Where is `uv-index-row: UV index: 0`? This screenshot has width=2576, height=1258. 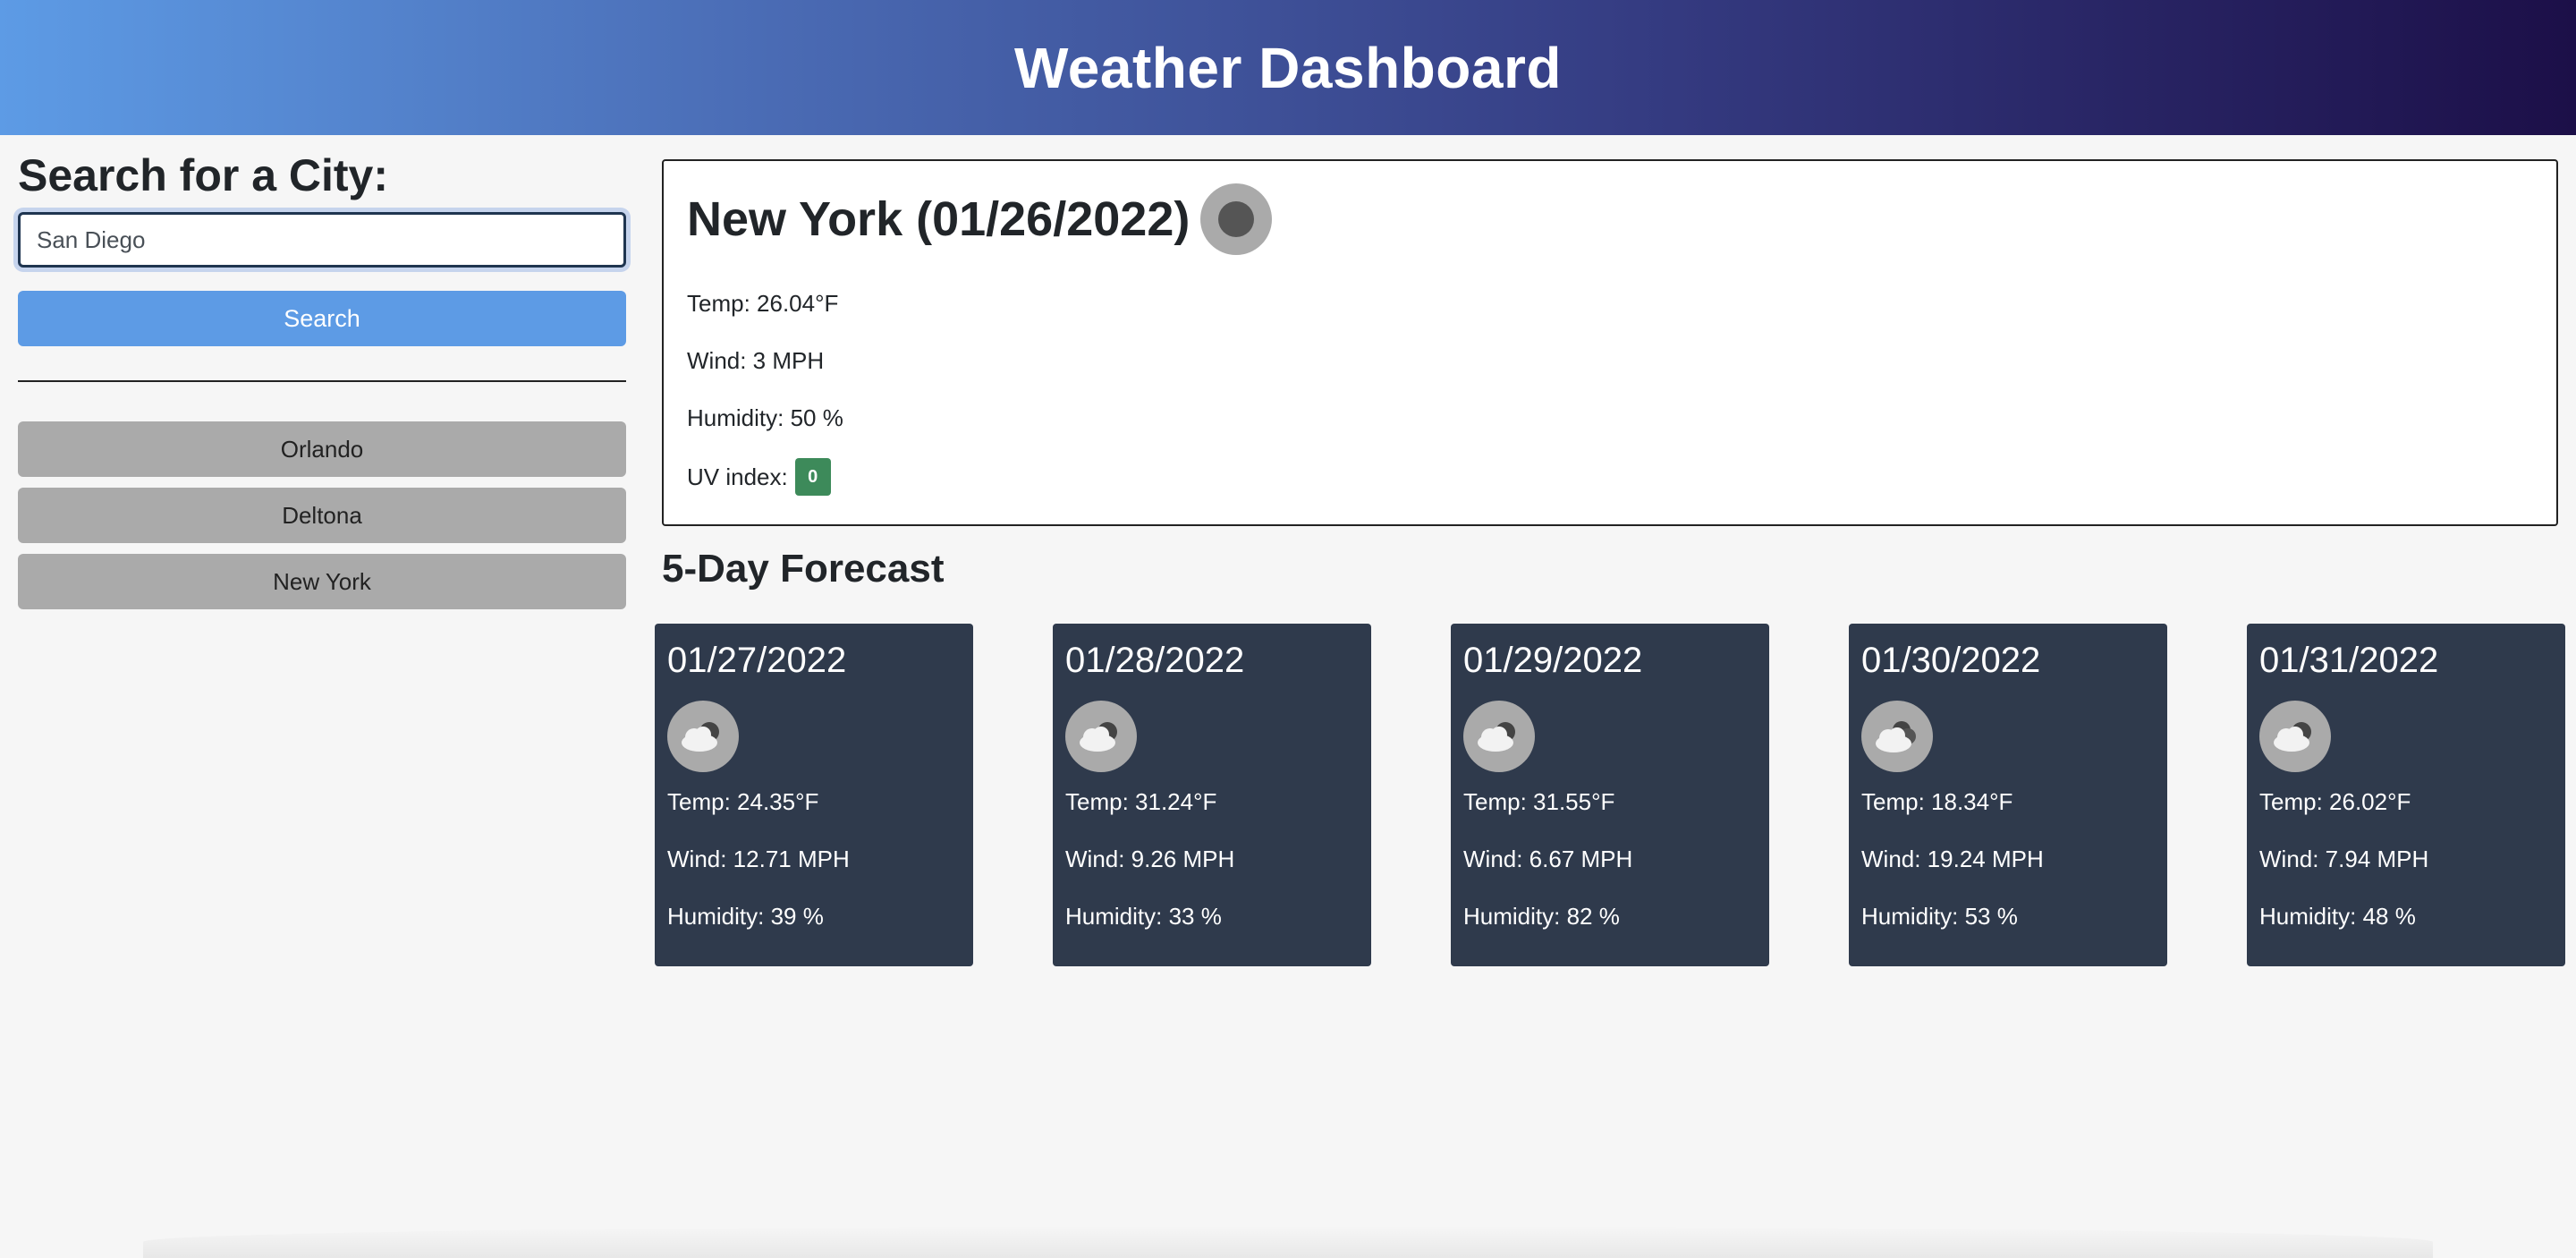
uv-index-row: UV index: 0 is located at coordinates (1610, 477).